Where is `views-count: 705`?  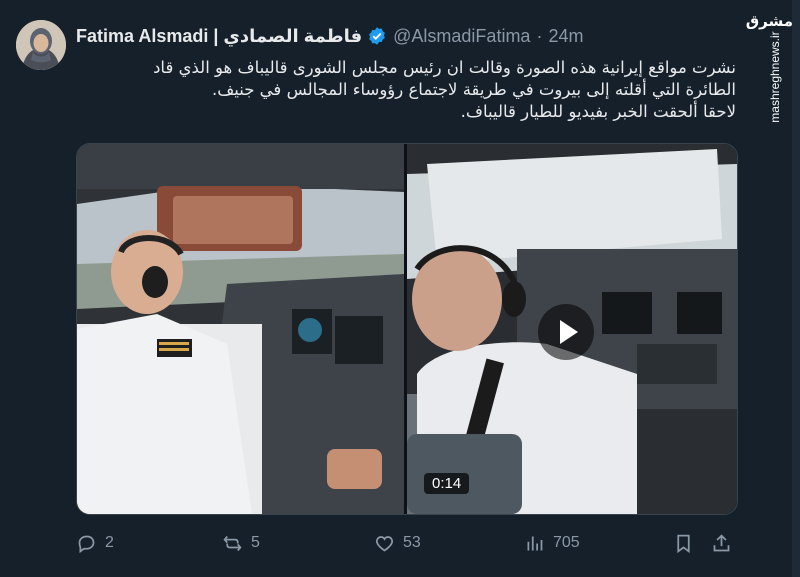 views-count: 705 is located at coordinates (566, 542).